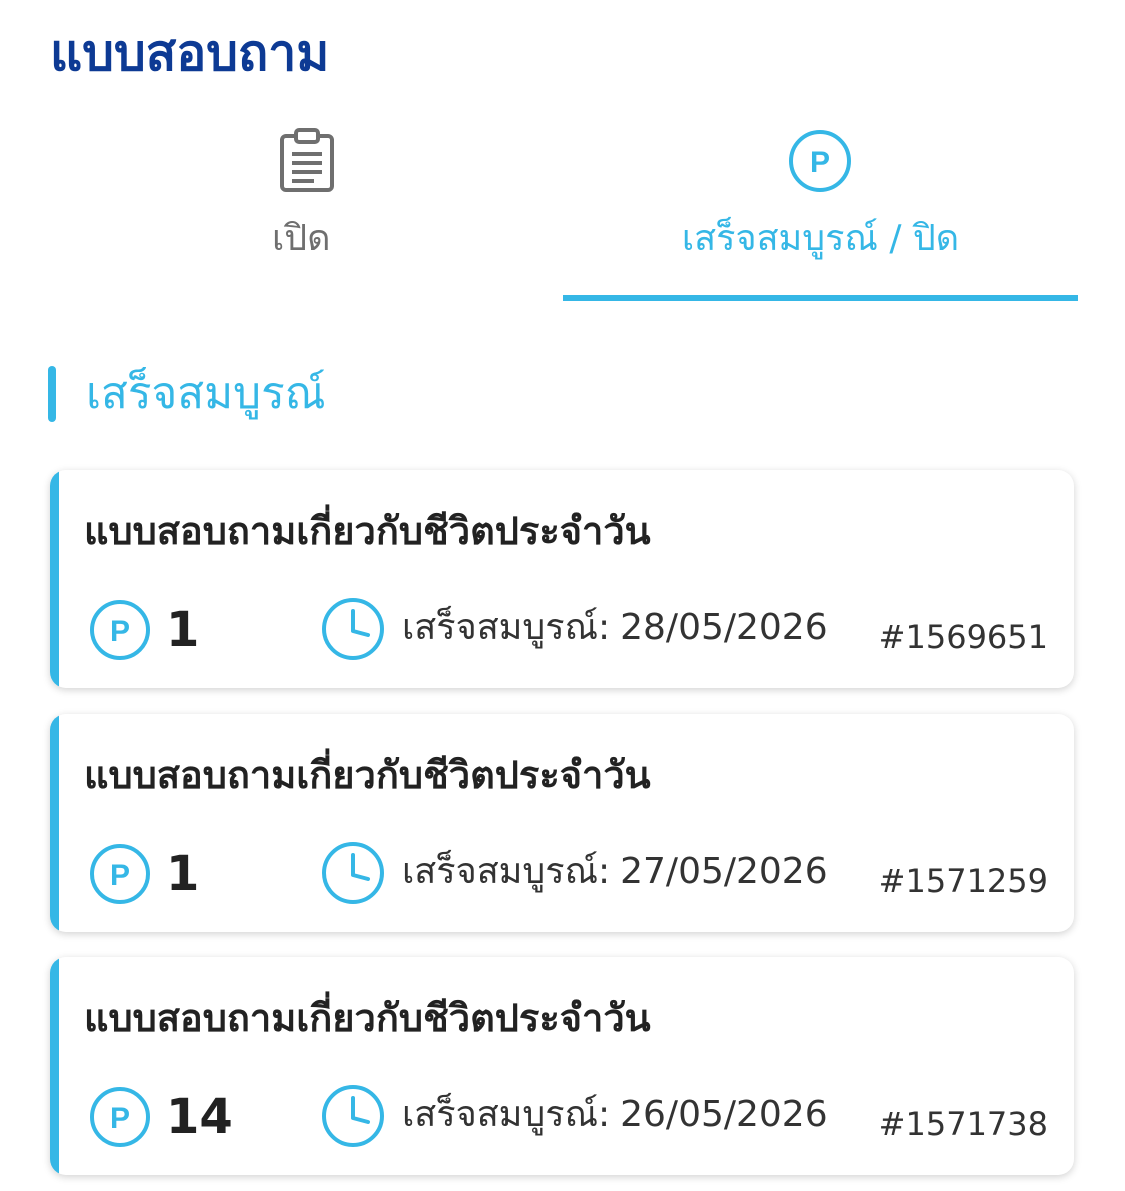 This screenshot has width=1125, height=1191. I want to click on completed-date: 28/05/2026, so click(724, 627).